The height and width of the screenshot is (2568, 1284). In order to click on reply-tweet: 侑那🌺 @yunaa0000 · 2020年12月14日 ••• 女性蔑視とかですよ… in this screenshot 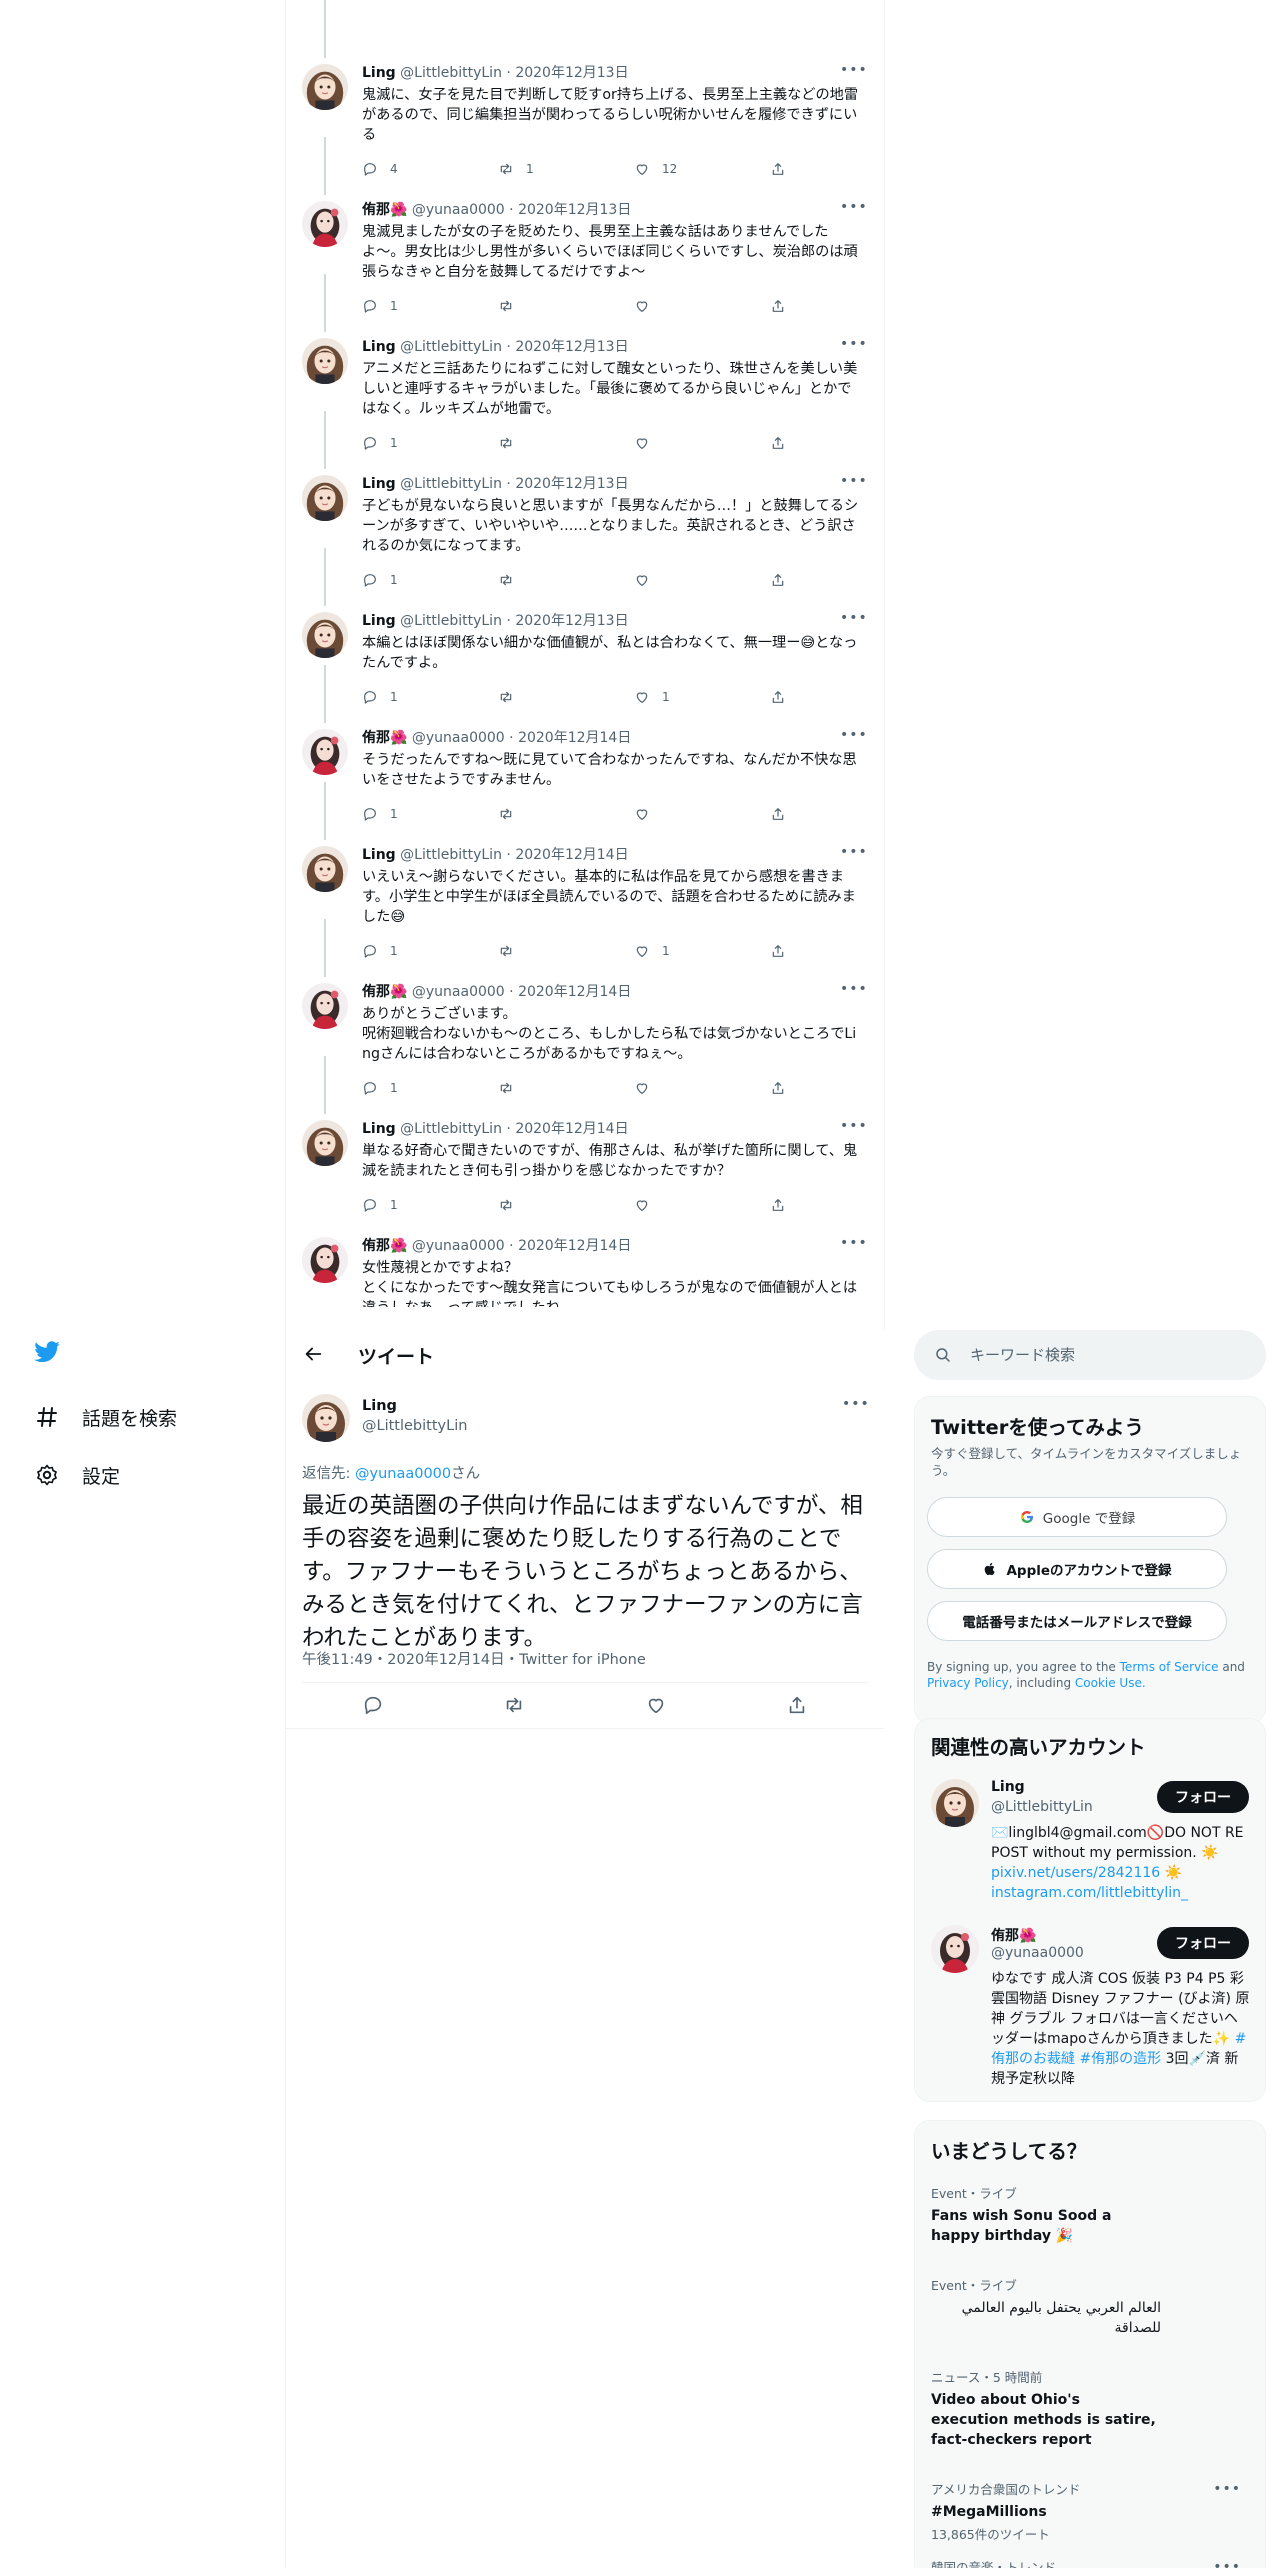, I will do `click(585, 1272)`.